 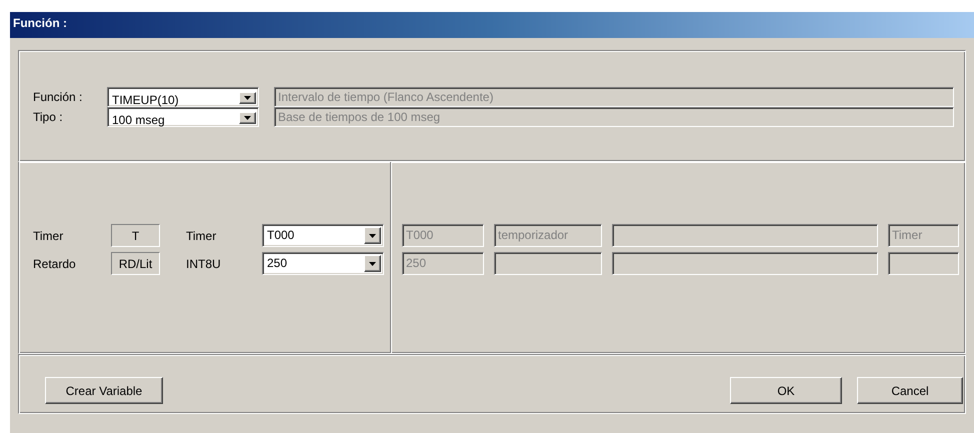 I want to click on kind-box: RD/Lit, so click(x=135, y=263).